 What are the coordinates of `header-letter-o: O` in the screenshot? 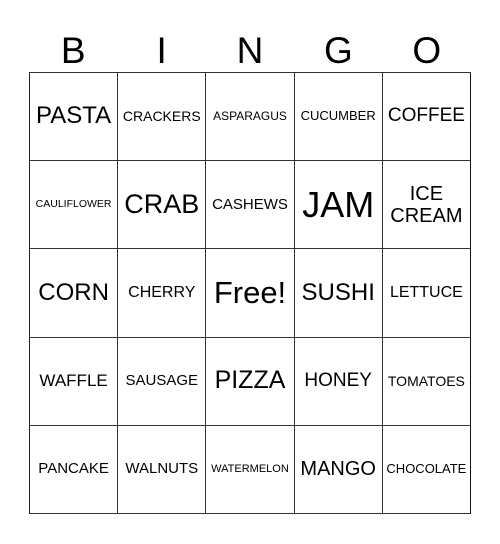 It's located at (427, 50).